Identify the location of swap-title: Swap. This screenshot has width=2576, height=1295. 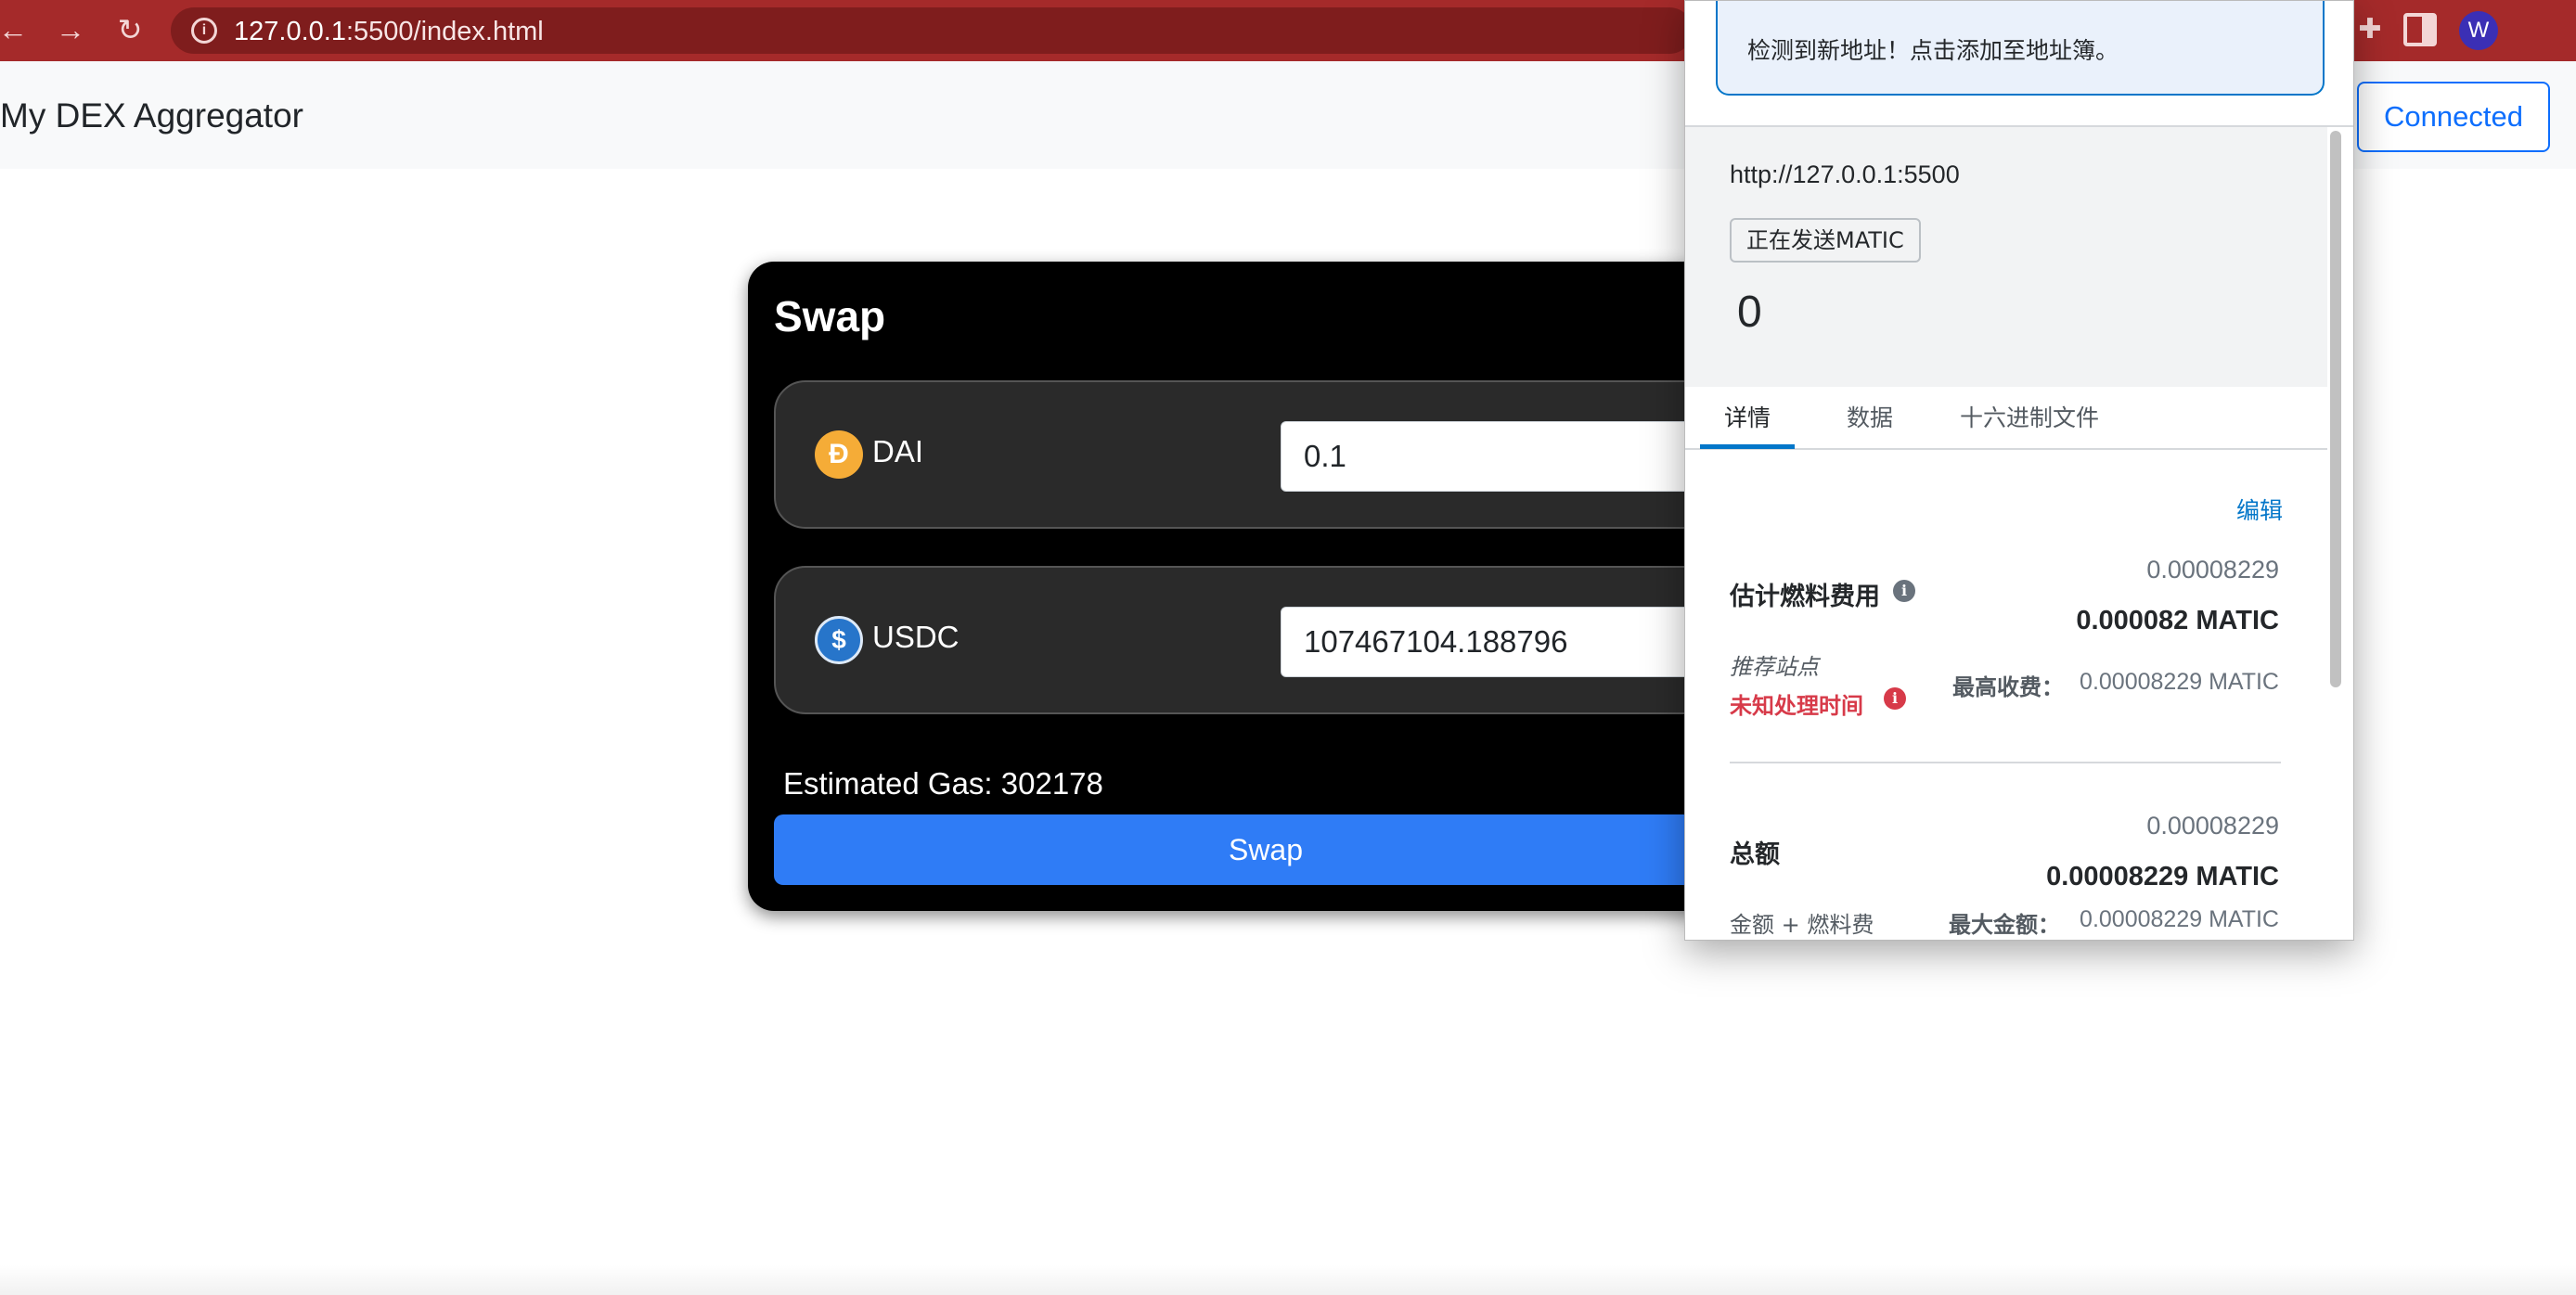
(830, 316).